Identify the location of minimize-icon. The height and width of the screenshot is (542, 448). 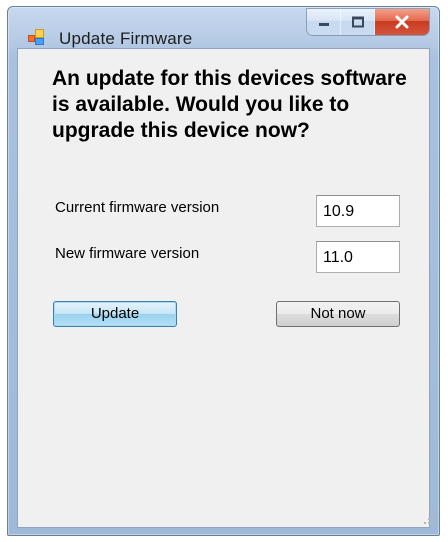
(323, 24).